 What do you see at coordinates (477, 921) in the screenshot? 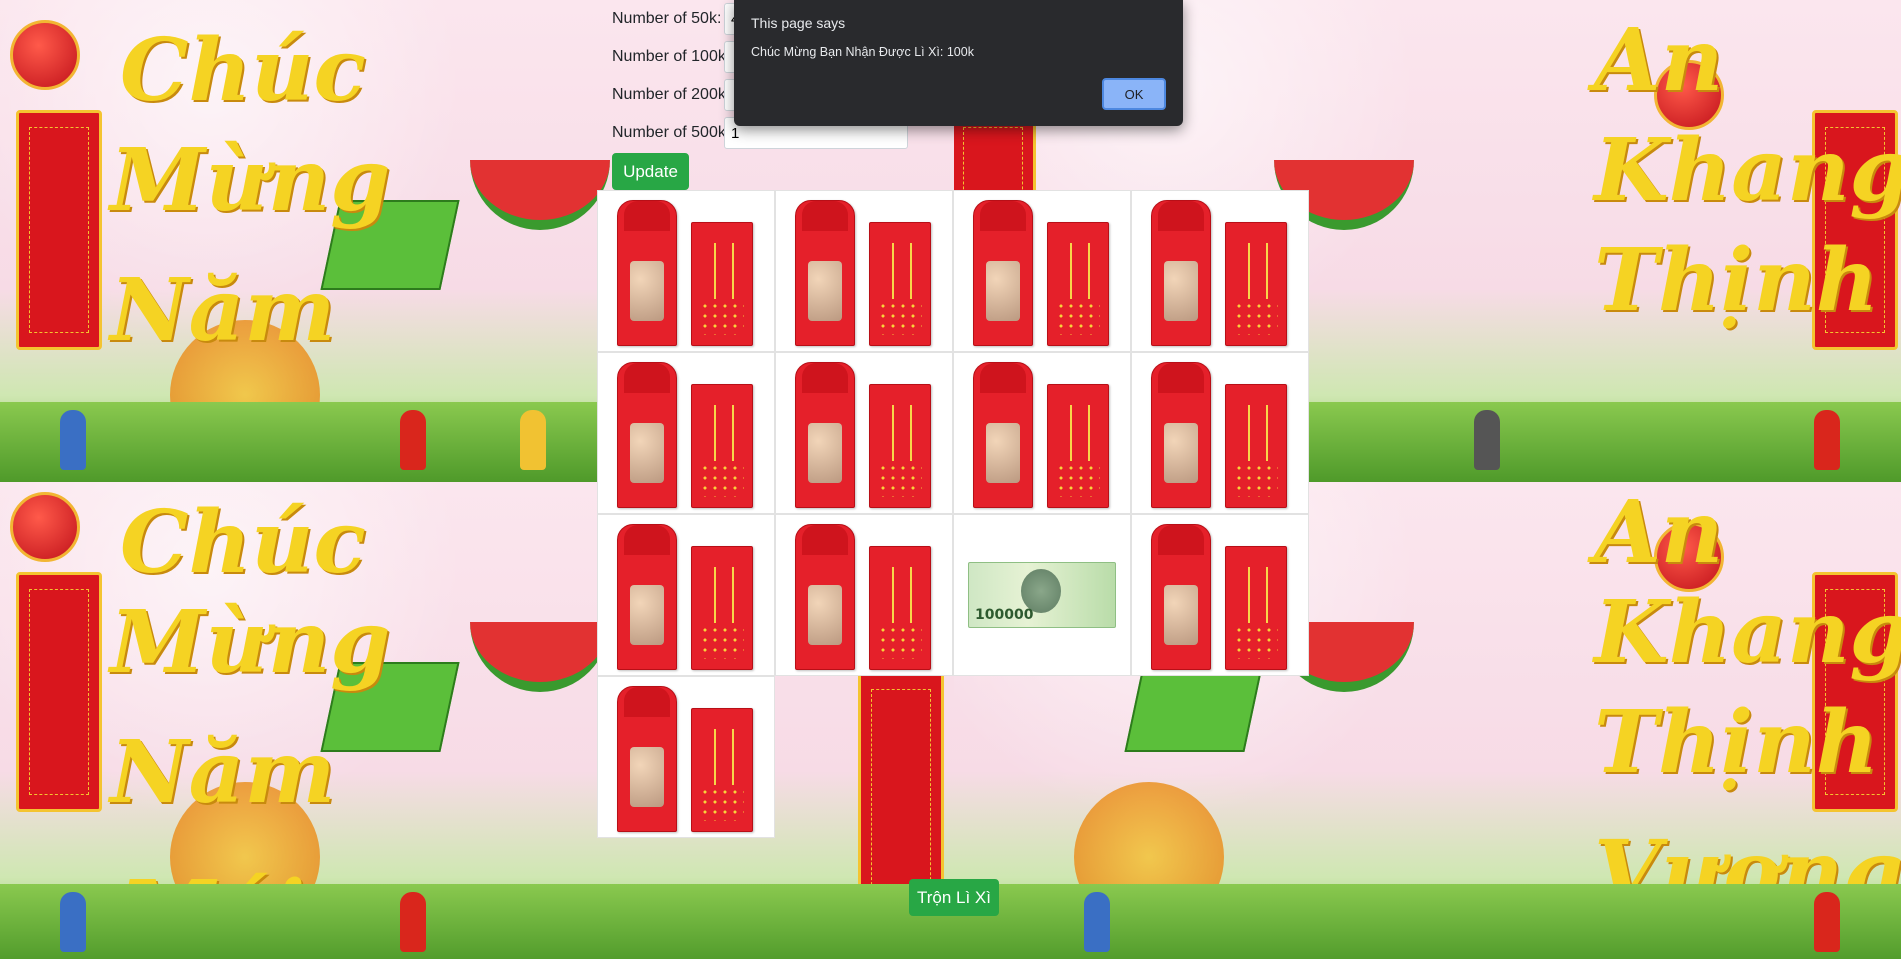
I see `ground-decoration` at bounding box center [477, 921].